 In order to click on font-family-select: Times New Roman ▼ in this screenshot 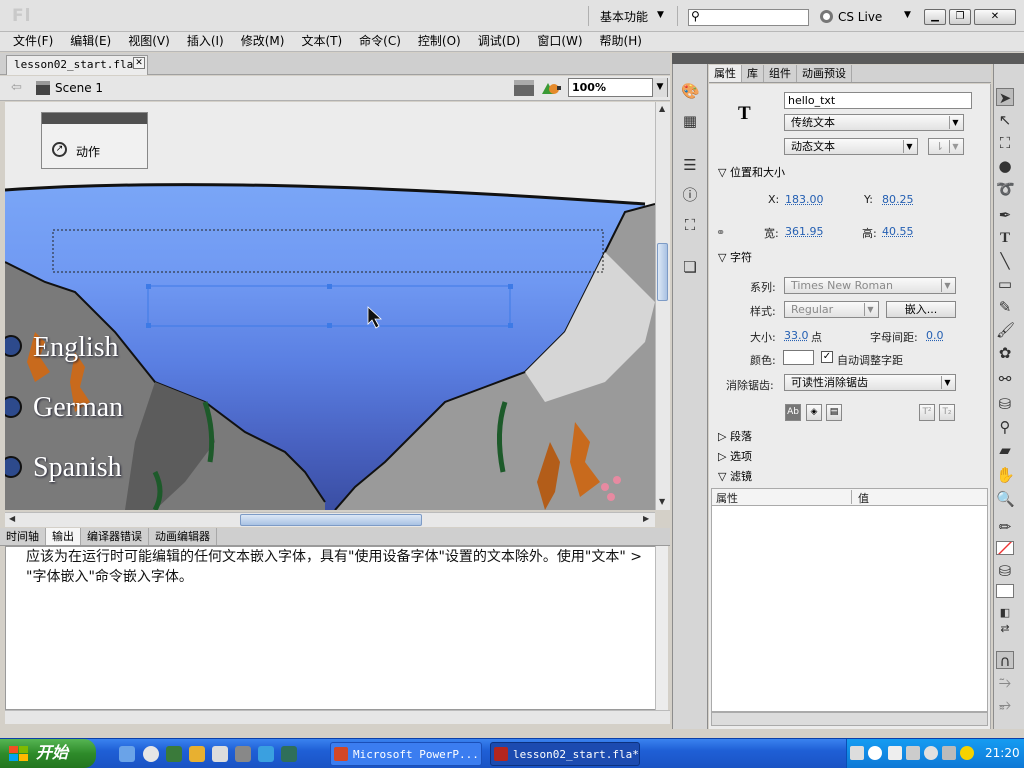, I will do `click(870, 285)`.